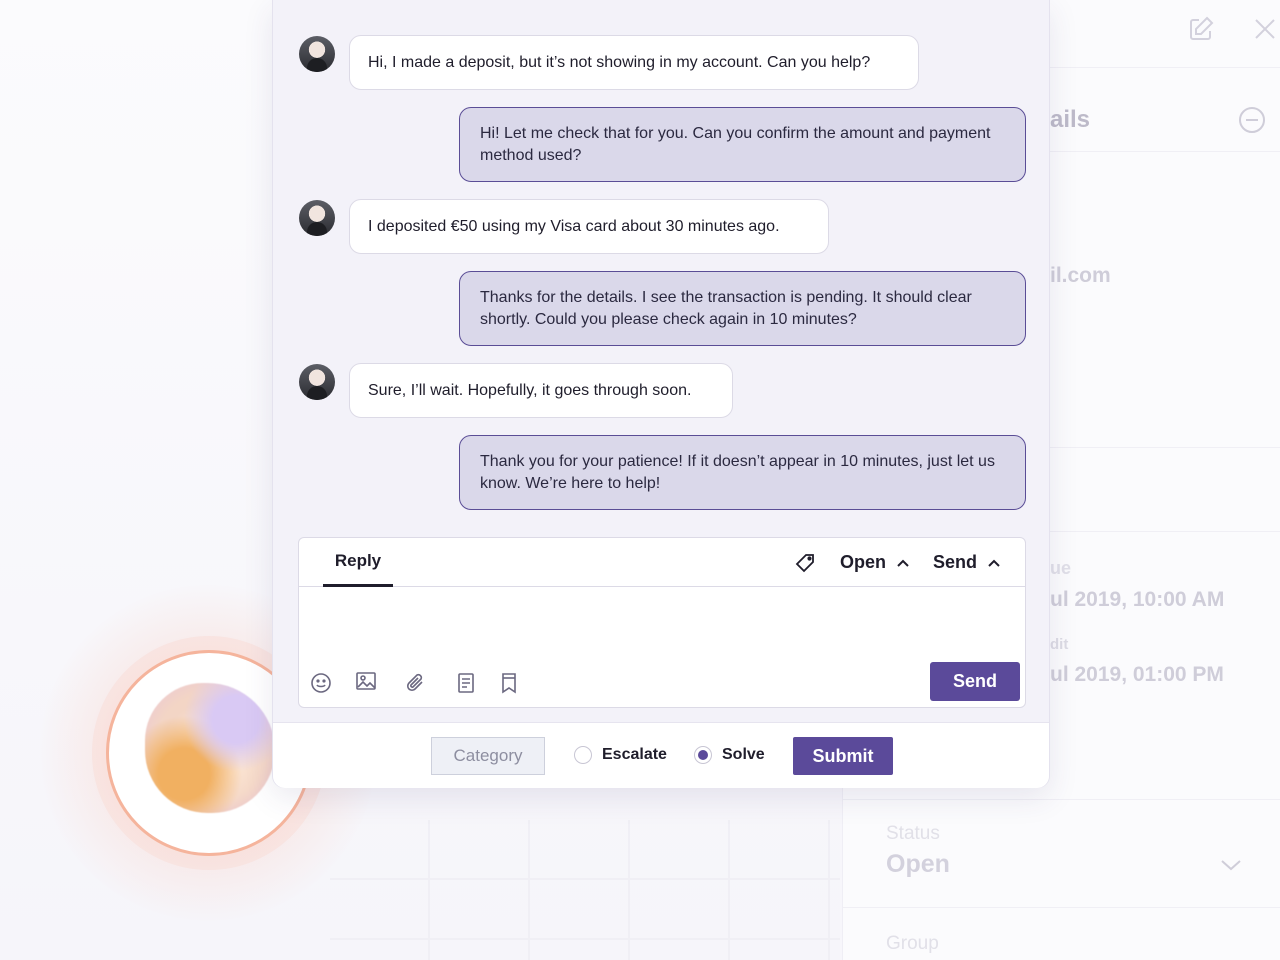 This screenshot has width=1280, height=960. What do you see at coordinates (583, 755) in the screenshot?
I see `radio-circle` at bounding box center [583, 755].